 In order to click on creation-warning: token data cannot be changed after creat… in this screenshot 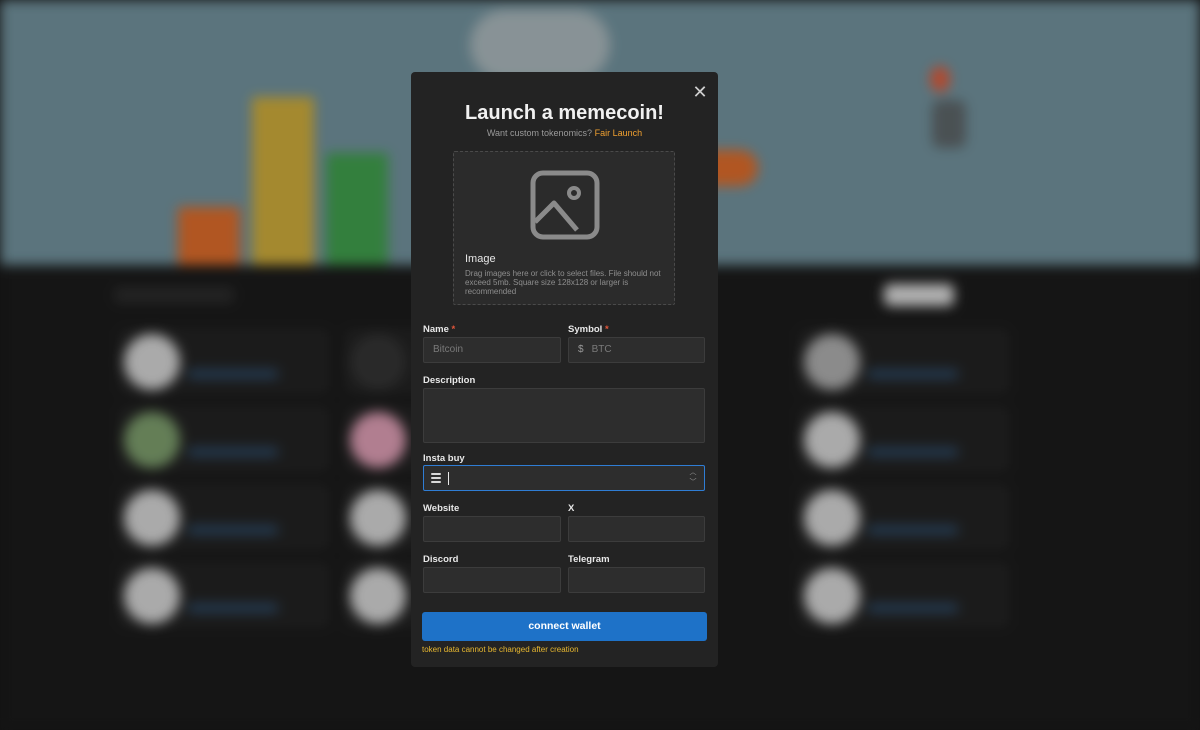, I will do `click(500, 649)`.